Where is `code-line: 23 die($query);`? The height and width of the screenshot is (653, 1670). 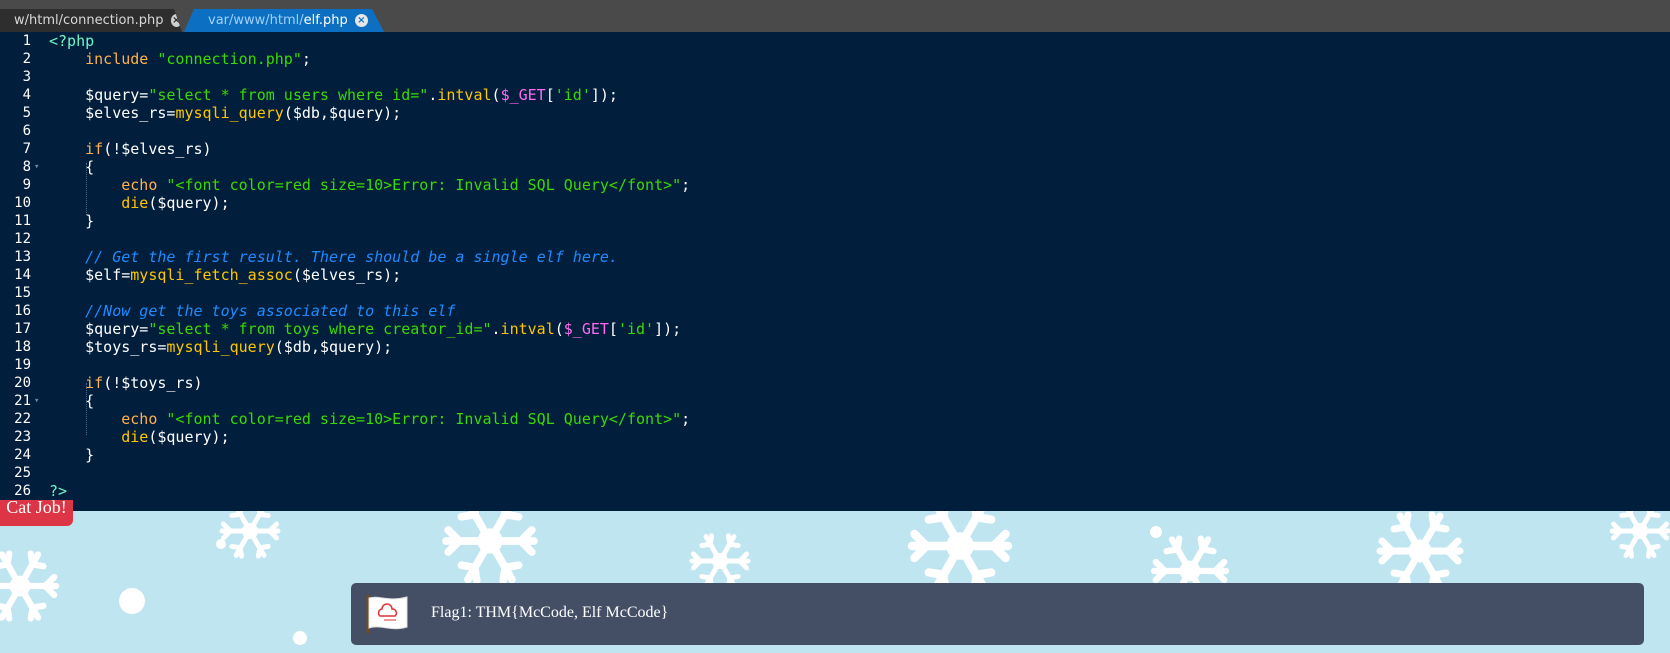 code-line: 23 die($query); is located at coordinates (835, 437).